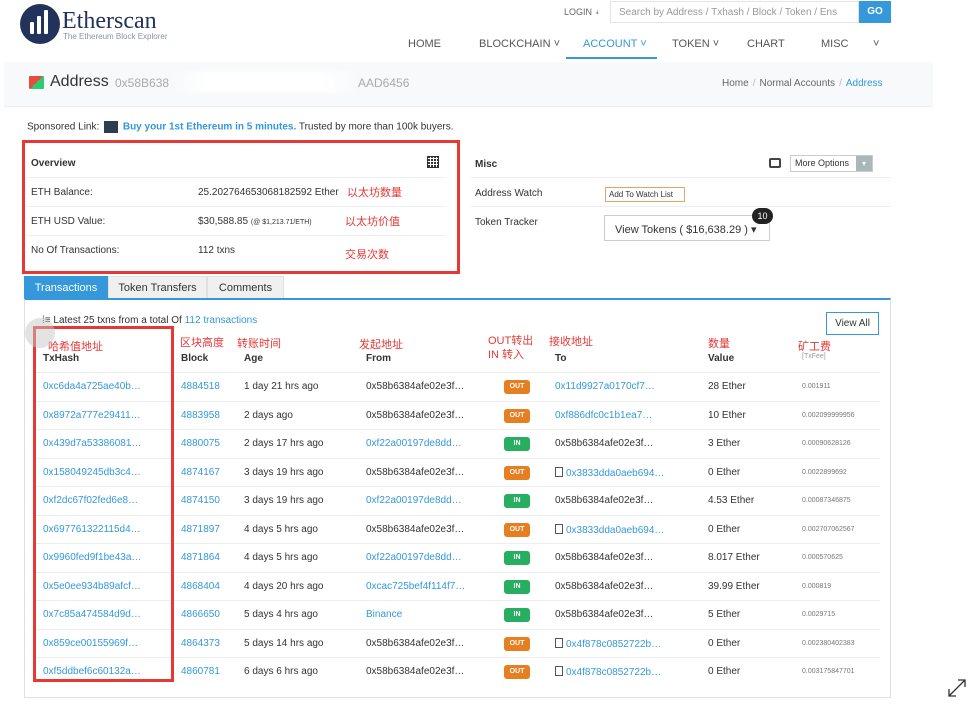 The image size is (974, 705). Describe the element at coordinates (835, 44) in the screenshot. I see `nav-misc: MISC` at that location.